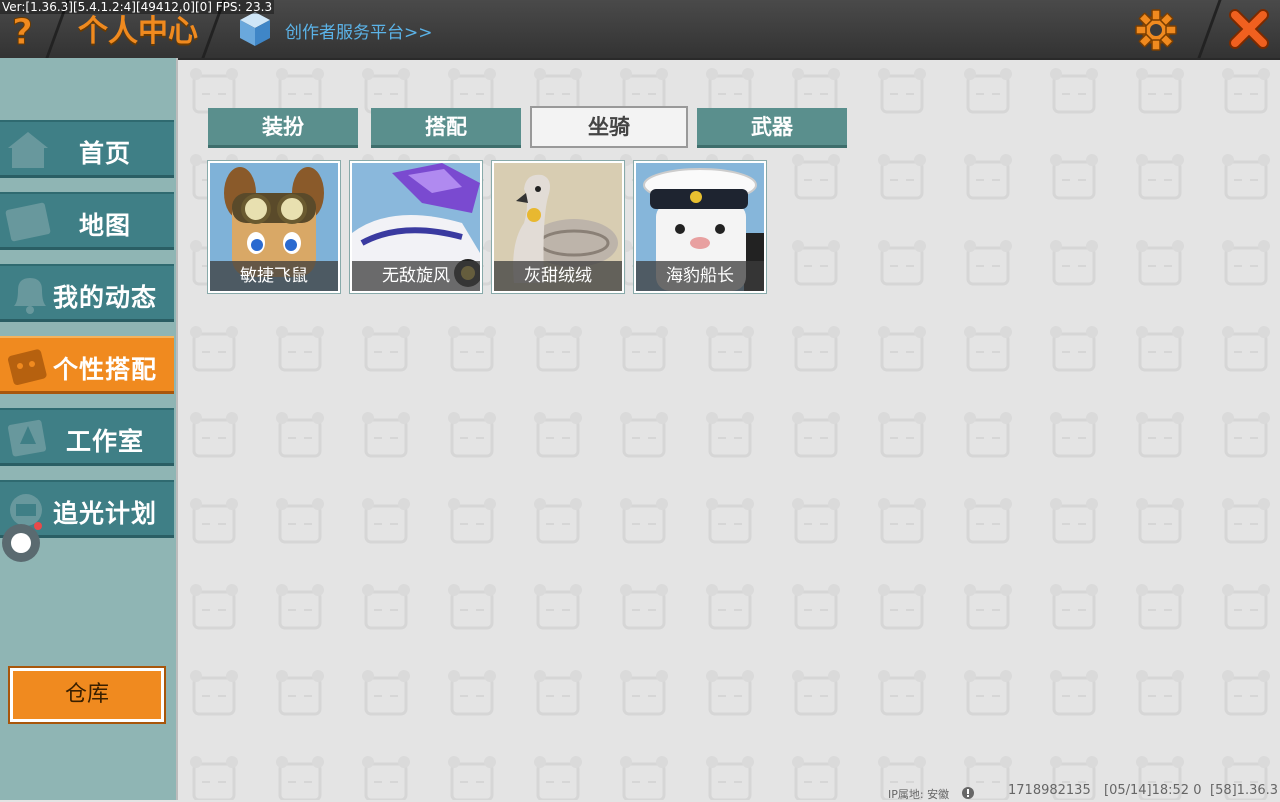  I want to click on user-id: 1718982135, so click(1049, 790).